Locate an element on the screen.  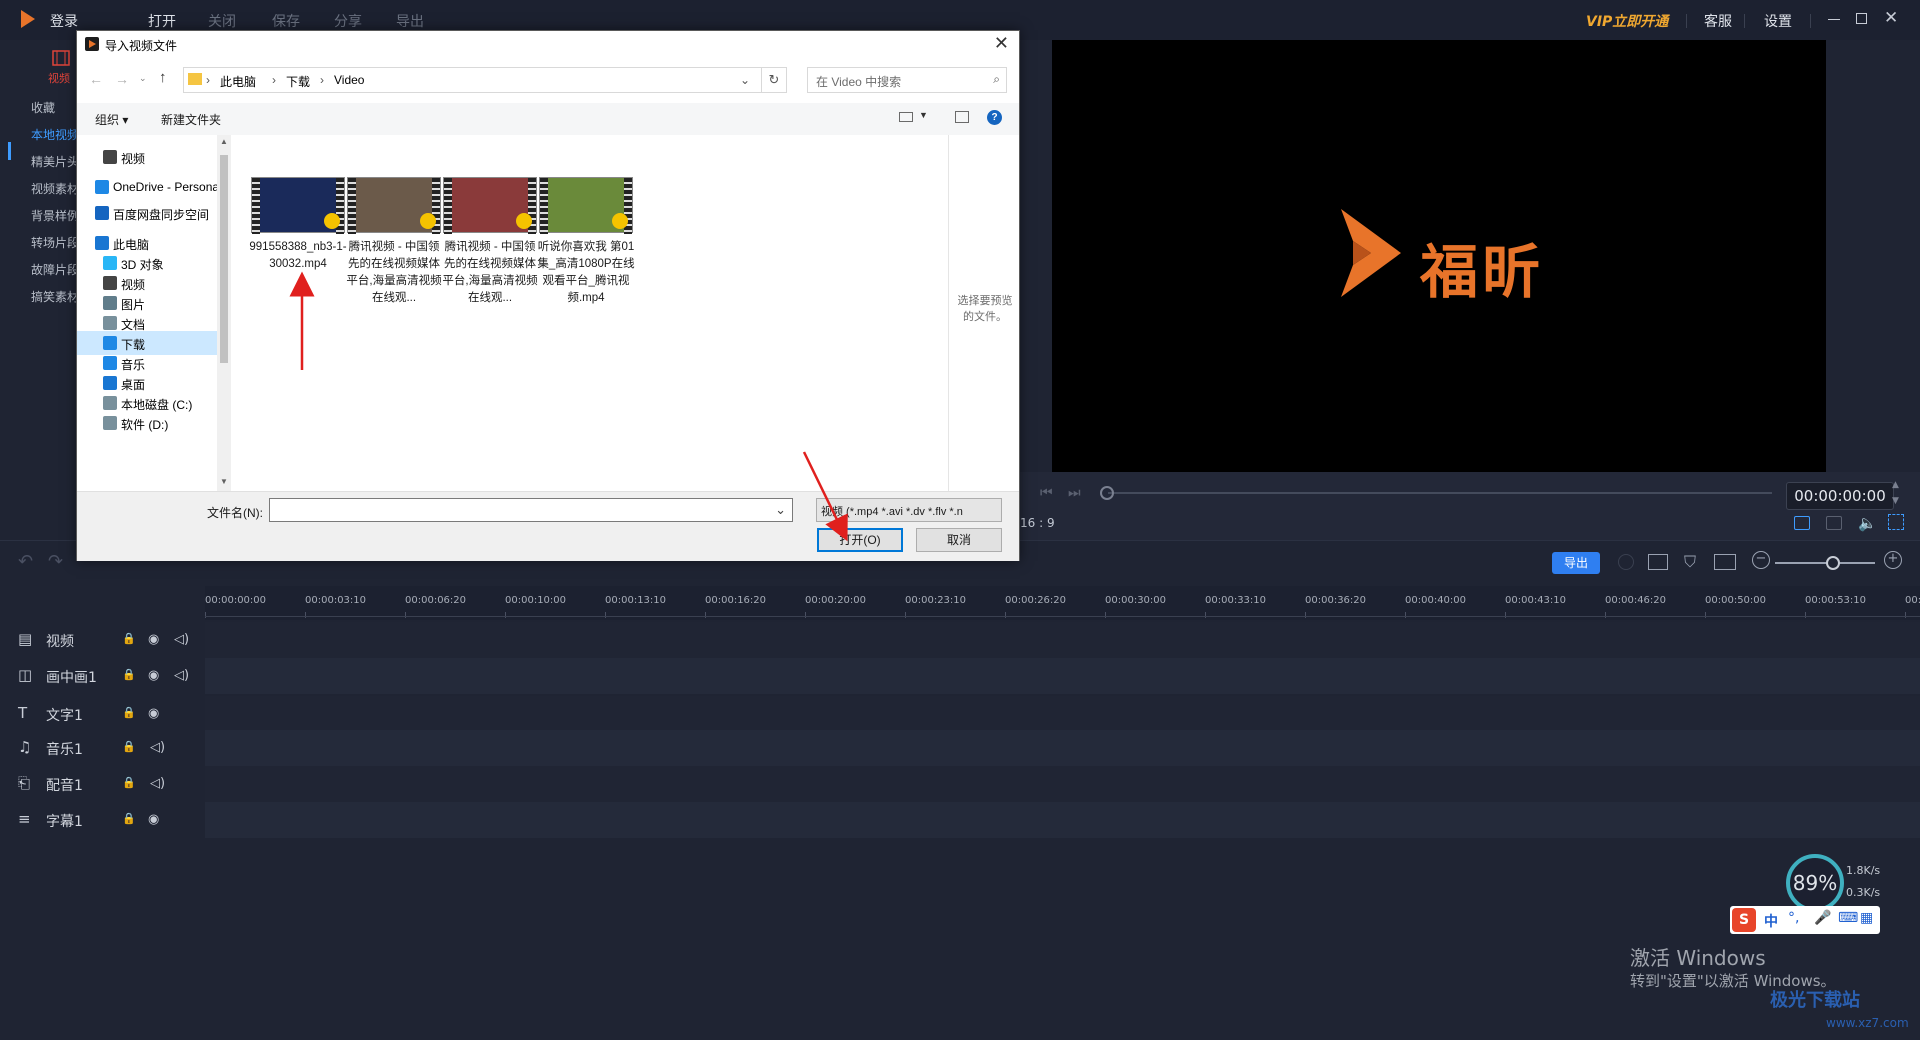
microphone-icon: 🎤 is located at coordinates (1822, 918).